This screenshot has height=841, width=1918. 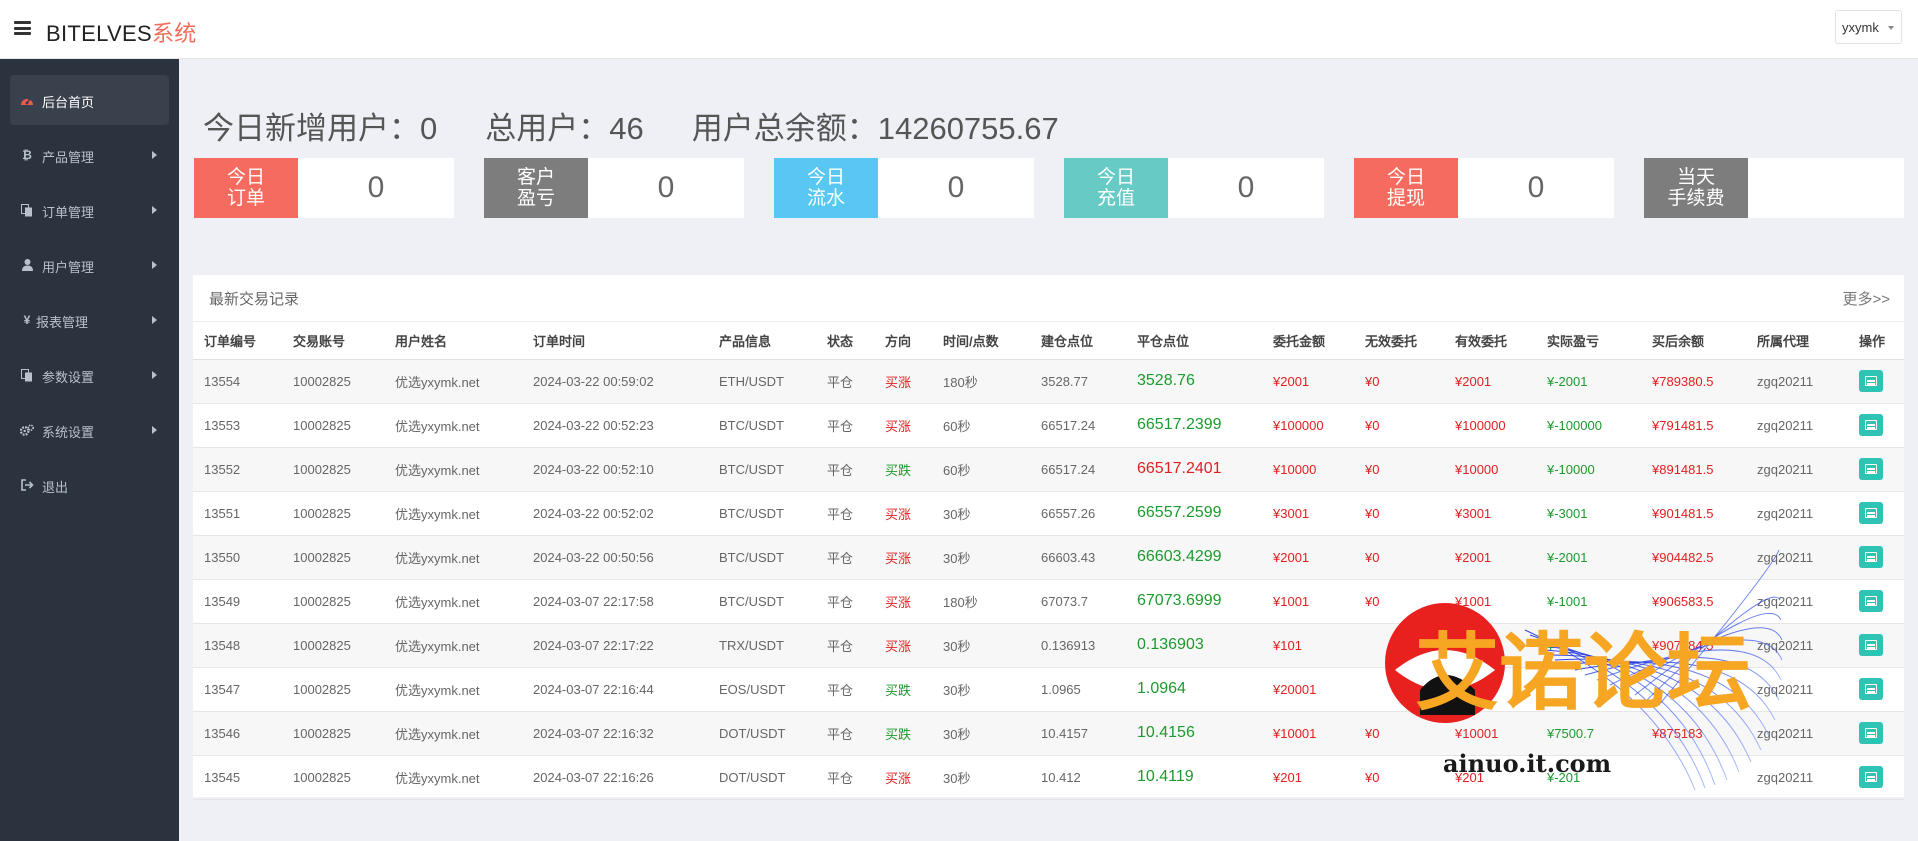 What do you see at coordinates (237, 469) in the screenshot?
I see `cell-order-id: 13552` at bounding box center [237, 469].